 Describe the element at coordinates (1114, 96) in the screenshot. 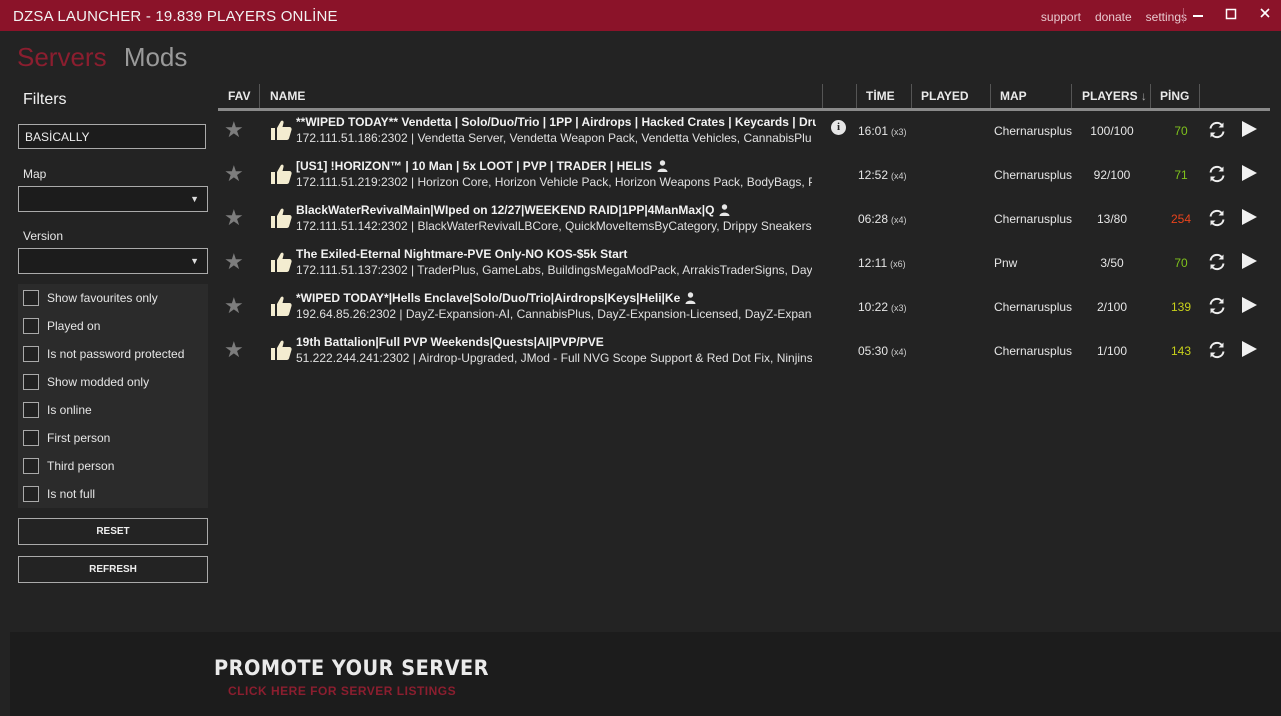

I see `header-players: PLAYERS ↓` at that location.